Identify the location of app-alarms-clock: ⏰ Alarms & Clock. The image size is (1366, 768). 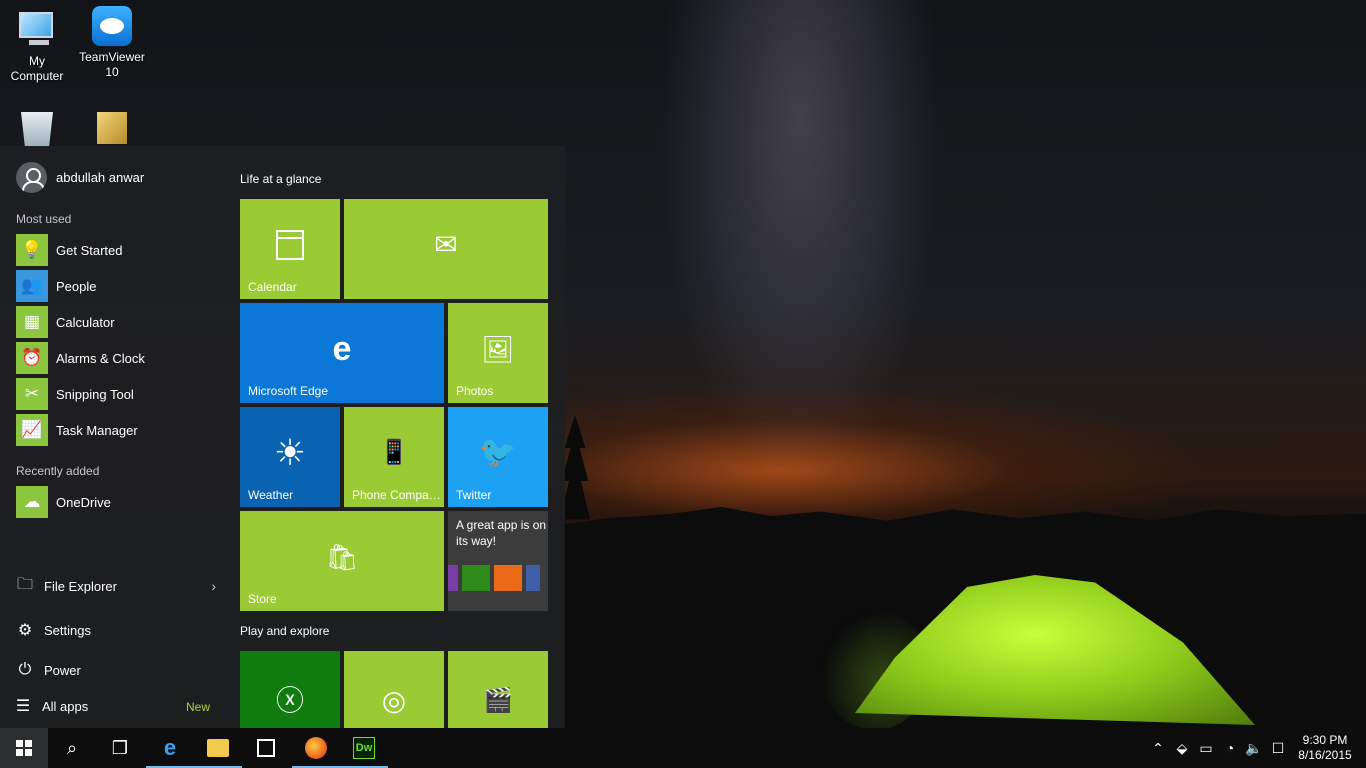
(116, 358).